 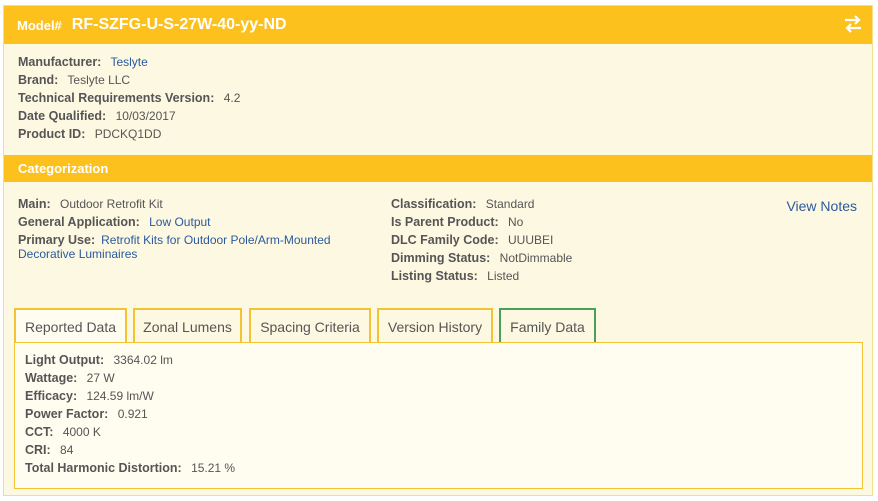 I want to click on cct-row: CCT: 4000 K, so click(x=130, y=432).